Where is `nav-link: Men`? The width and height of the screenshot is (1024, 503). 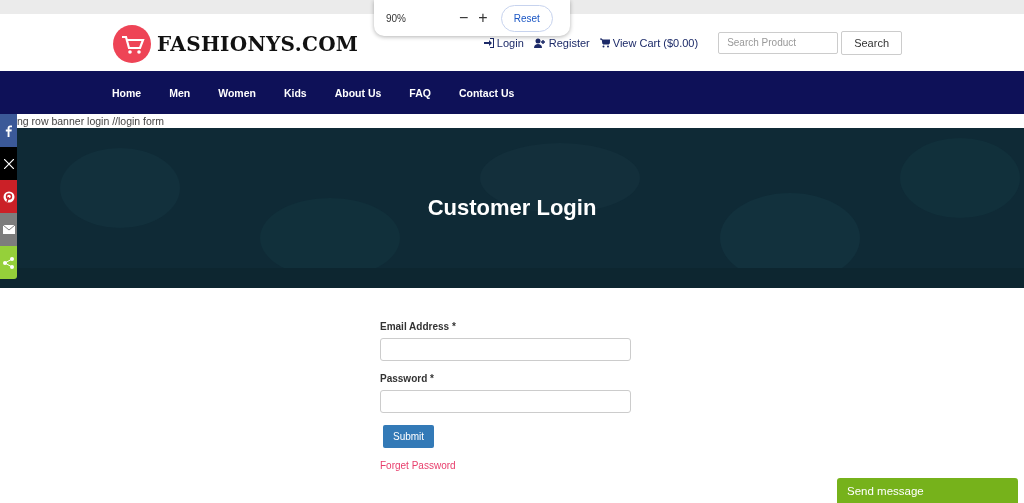 nav-link: Men is located at coordinates (180, 92).